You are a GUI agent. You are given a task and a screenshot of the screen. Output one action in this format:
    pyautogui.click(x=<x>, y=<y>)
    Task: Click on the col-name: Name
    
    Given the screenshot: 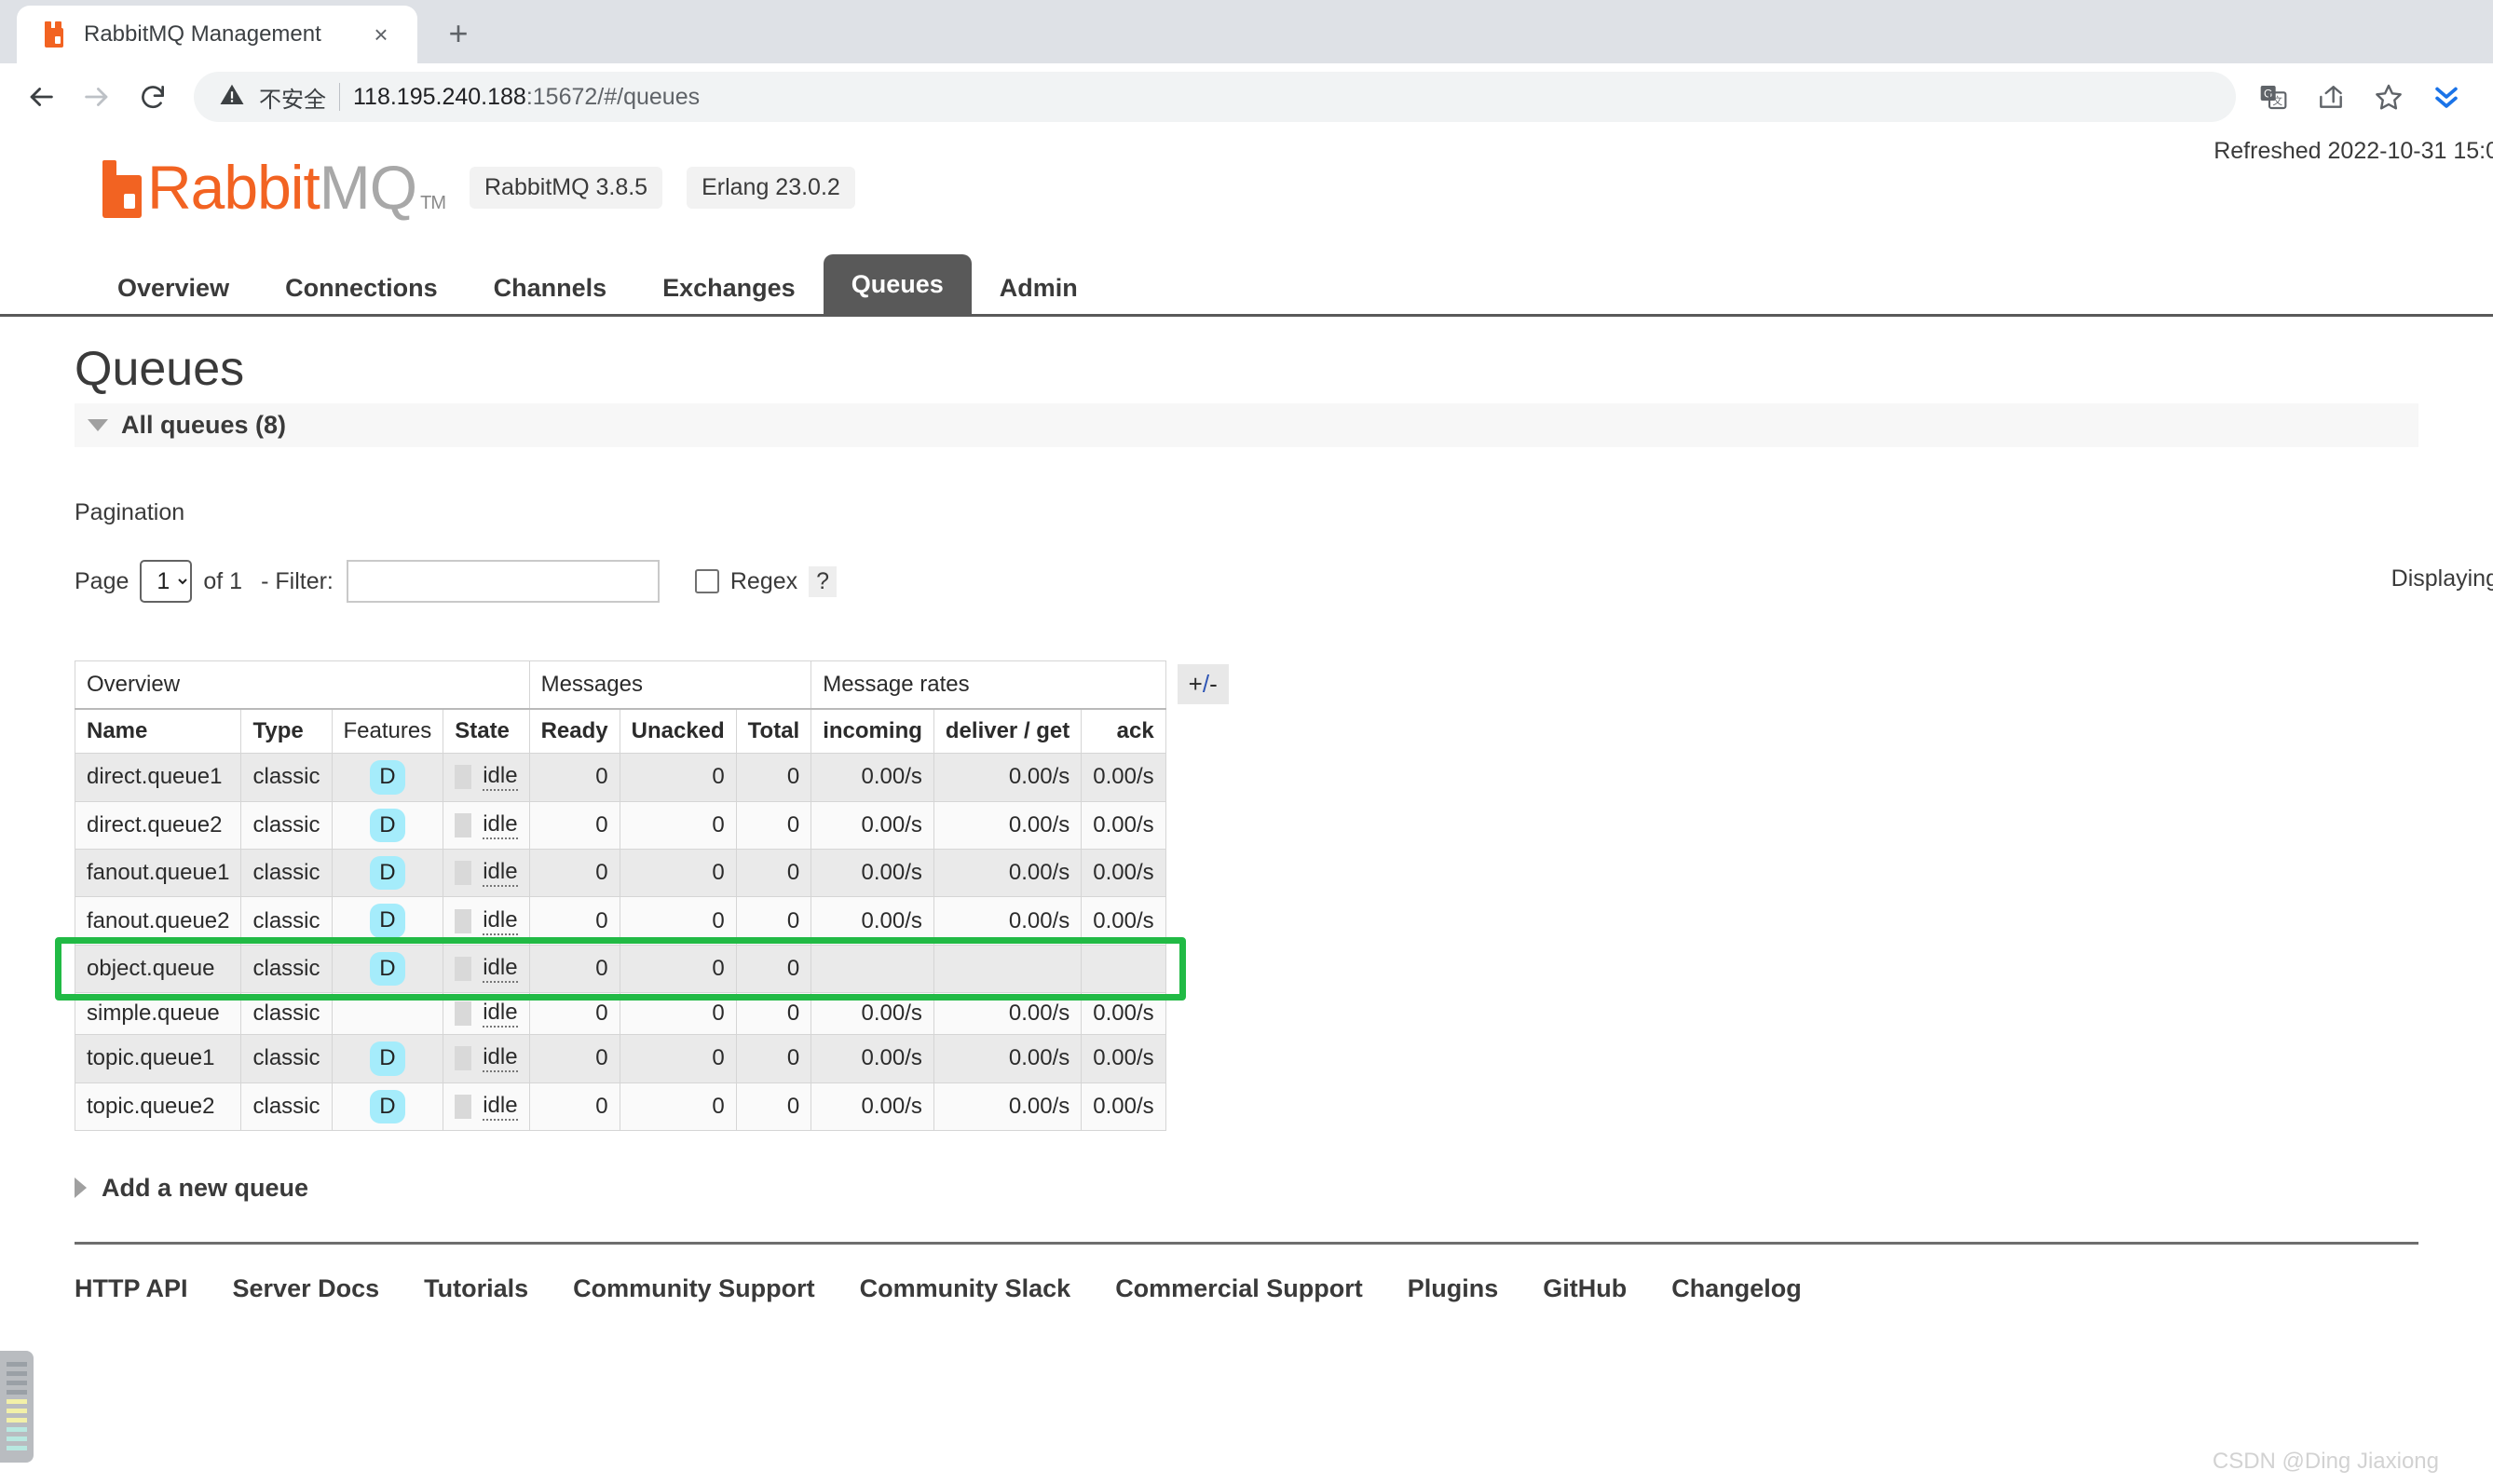 What is the action you would take?
    pyautogui.click(x=158, y=731)
    